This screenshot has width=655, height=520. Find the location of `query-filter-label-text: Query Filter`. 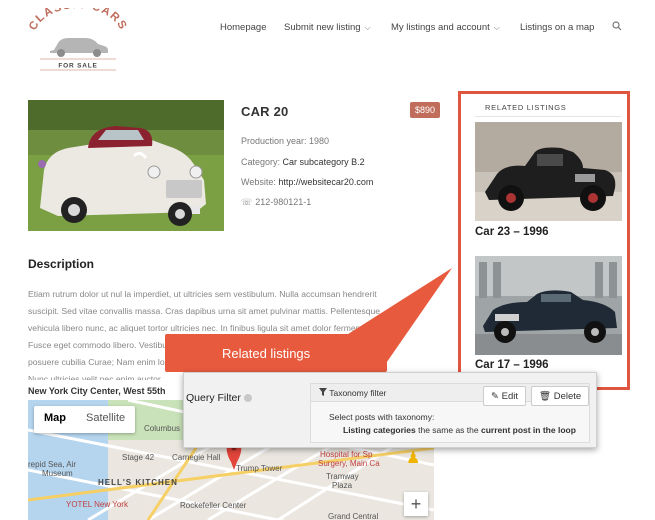

query-filter-label-text: Query Filter is located at coordinates (213, 398).